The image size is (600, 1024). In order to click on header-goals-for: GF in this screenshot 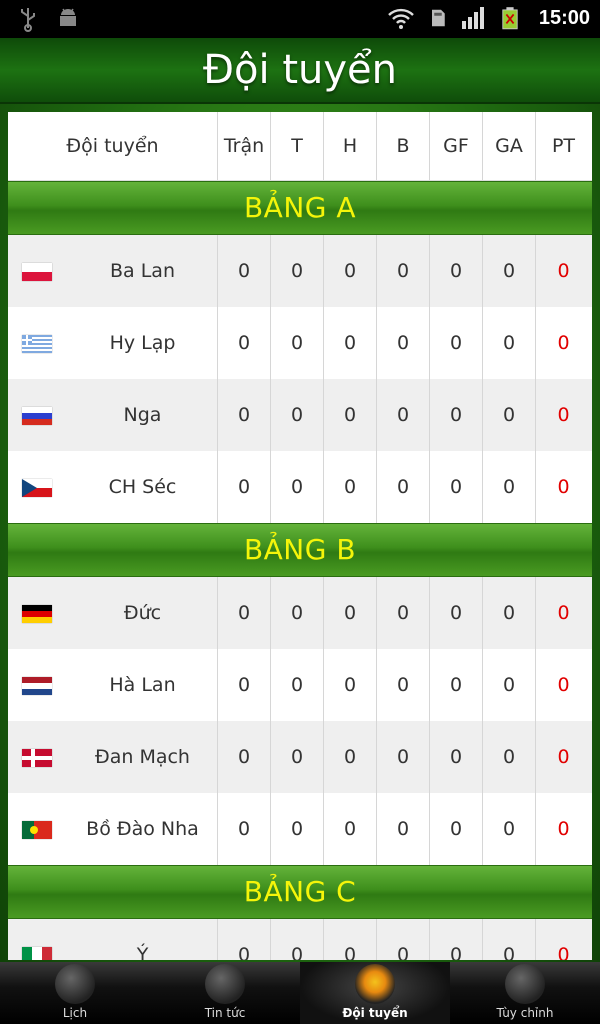, I will do `click(456, 146)`.